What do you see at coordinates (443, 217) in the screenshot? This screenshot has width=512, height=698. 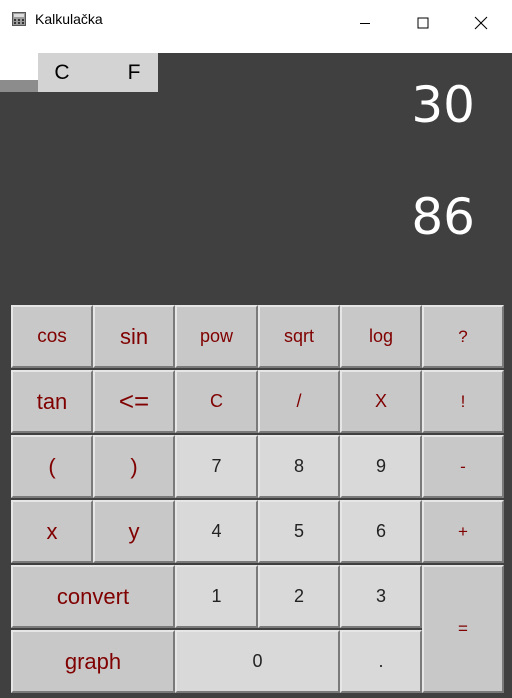 I see `fahrenheit-display: 86` at bounding box center [443, 217].